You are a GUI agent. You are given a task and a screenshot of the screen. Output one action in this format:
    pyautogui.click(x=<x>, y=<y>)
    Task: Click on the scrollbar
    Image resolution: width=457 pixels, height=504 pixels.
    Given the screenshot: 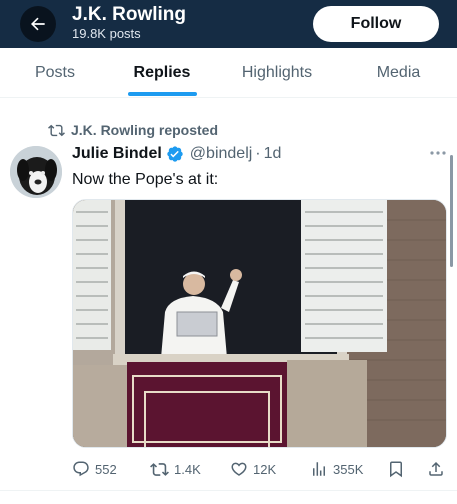 What is the action you would take?
    pyautogui.click(x=451, y=211)
    